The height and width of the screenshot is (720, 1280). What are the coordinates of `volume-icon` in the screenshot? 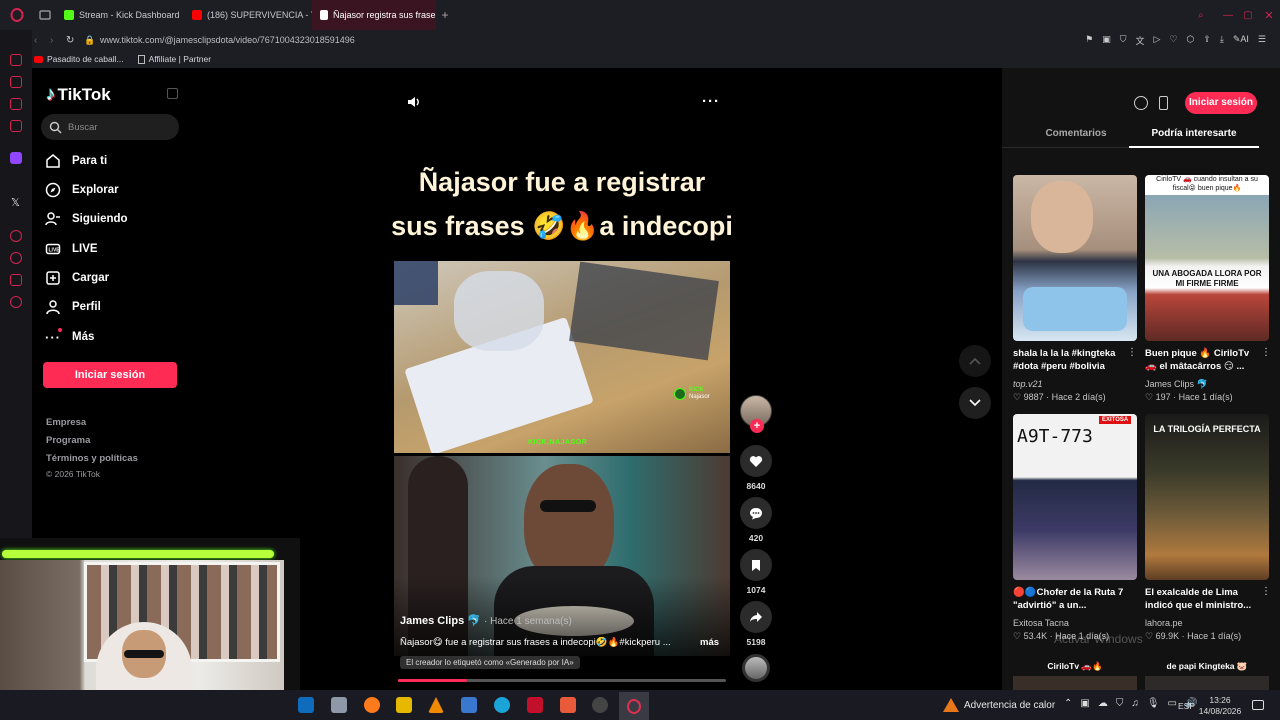 It's located at (414, 104).